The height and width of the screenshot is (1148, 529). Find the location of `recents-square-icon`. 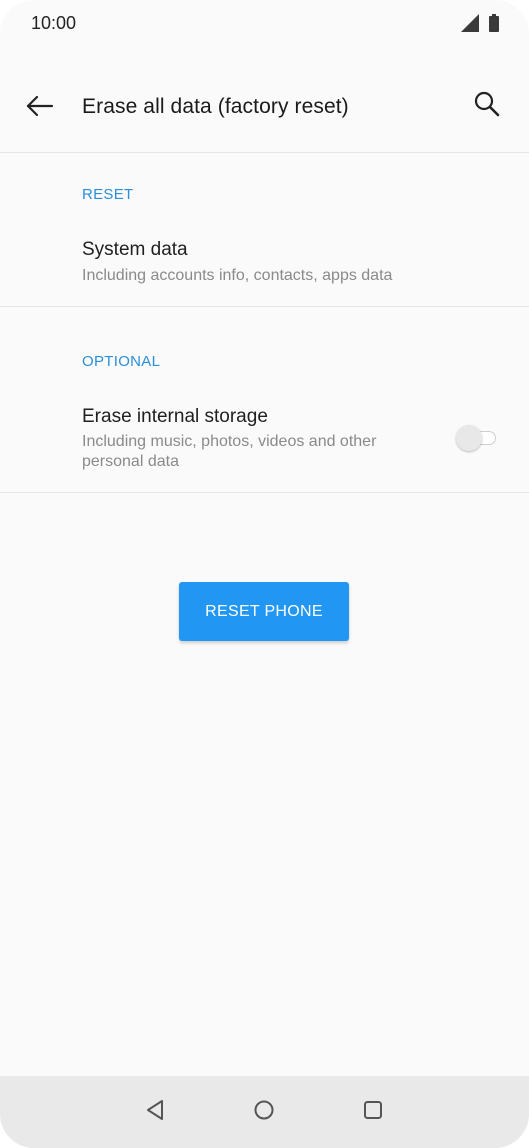

recents-square-icon is located at coordinates (373, 1112).